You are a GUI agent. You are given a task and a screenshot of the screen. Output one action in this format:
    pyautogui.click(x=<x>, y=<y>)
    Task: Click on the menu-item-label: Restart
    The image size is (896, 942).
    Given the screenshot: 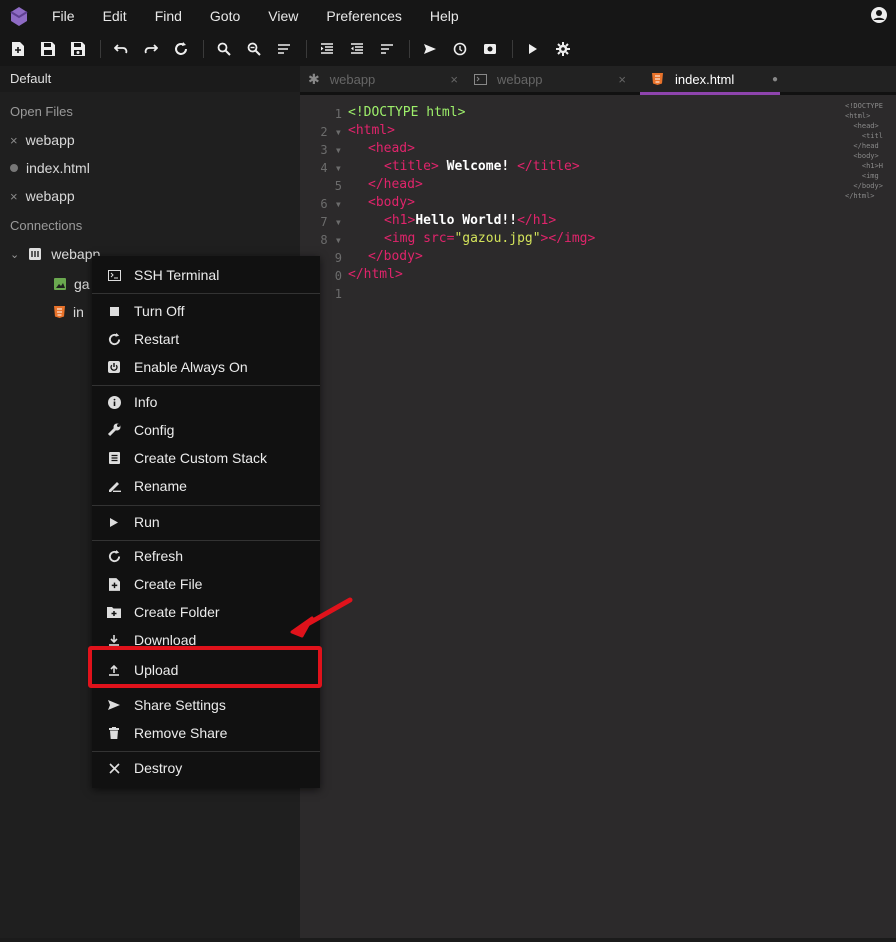 What is the action you would take?
    pyautogui.click(x=157, y=339)
    